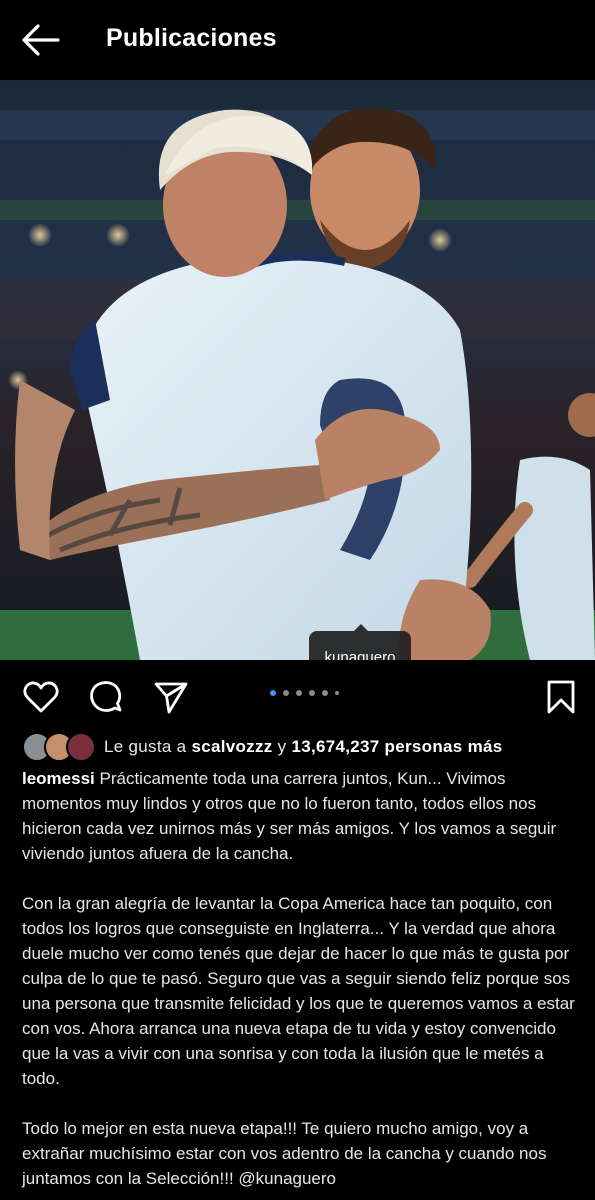 This screenshot has height=1200, width=595. I want to click on arrow-left-icon, so click(41, 40).